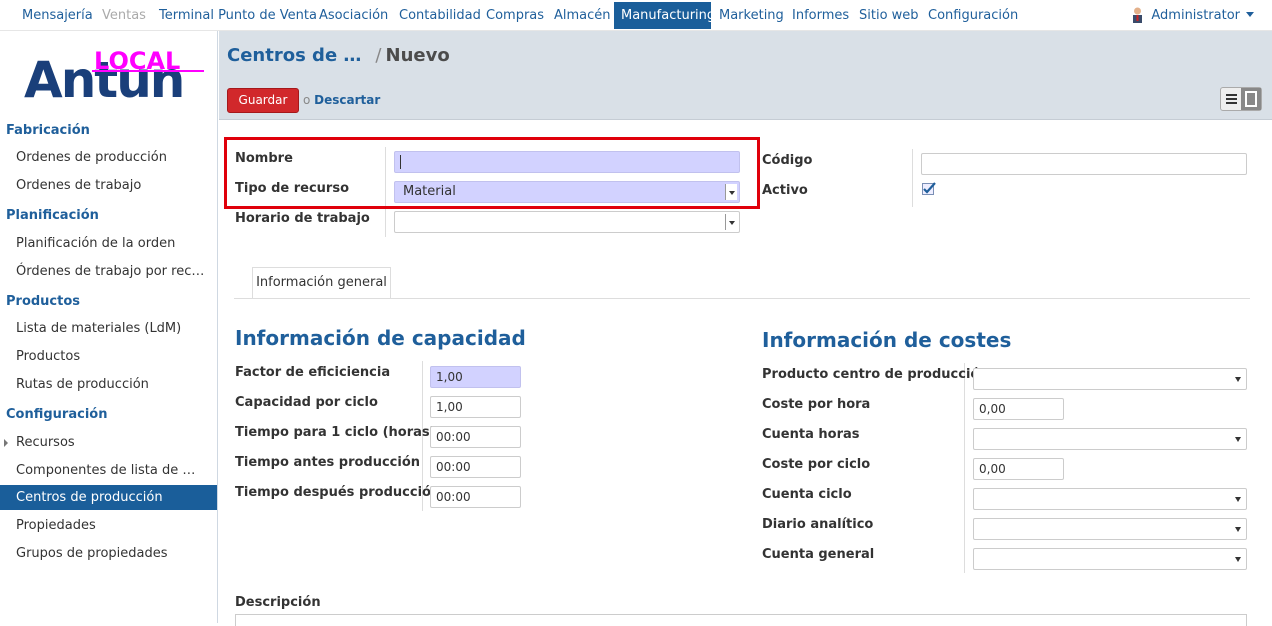 Image resolution: width=1272 pixels, height=626 pixels. What do you see at coordinates (263, 100) in the screenshot?
I see `save-button: Guardar` at bounding box center [263, 100].